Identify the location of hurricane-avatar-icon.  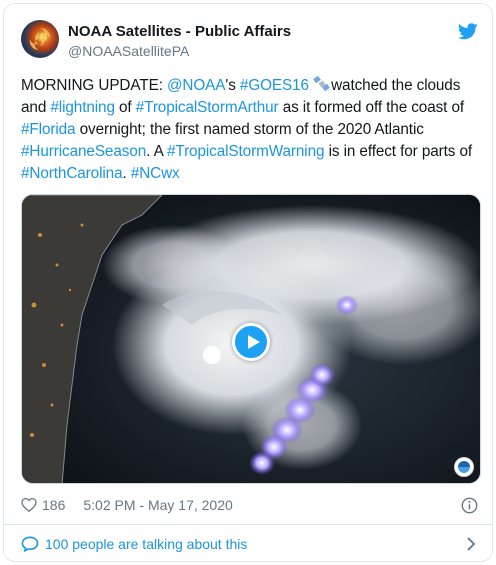
(40, 39).